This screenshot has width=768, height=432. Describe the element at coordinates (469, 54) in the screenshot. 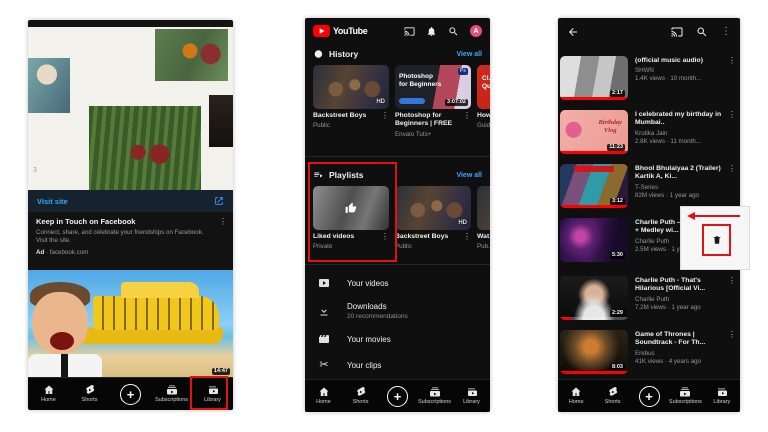

I see `history-view-all: View all` at that location.